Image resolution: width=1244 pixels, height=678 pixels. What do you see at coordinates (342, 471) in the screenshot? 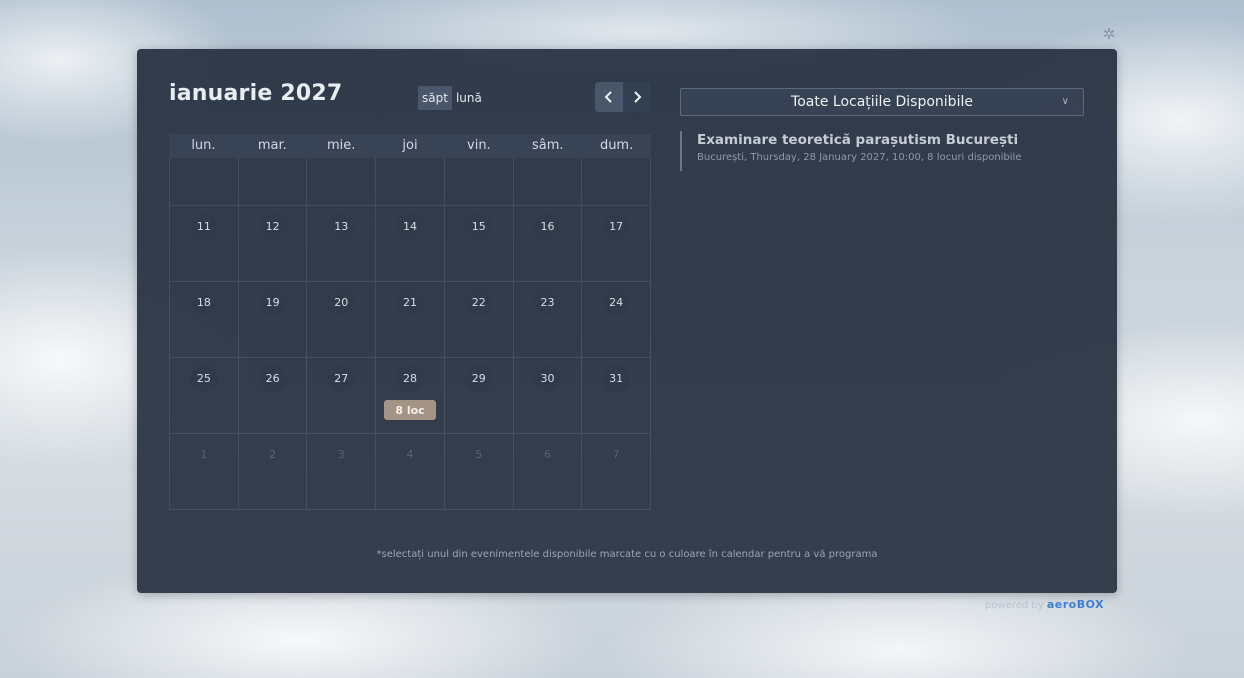
I see `day-cell: 3` at bounding box center [342, 471].